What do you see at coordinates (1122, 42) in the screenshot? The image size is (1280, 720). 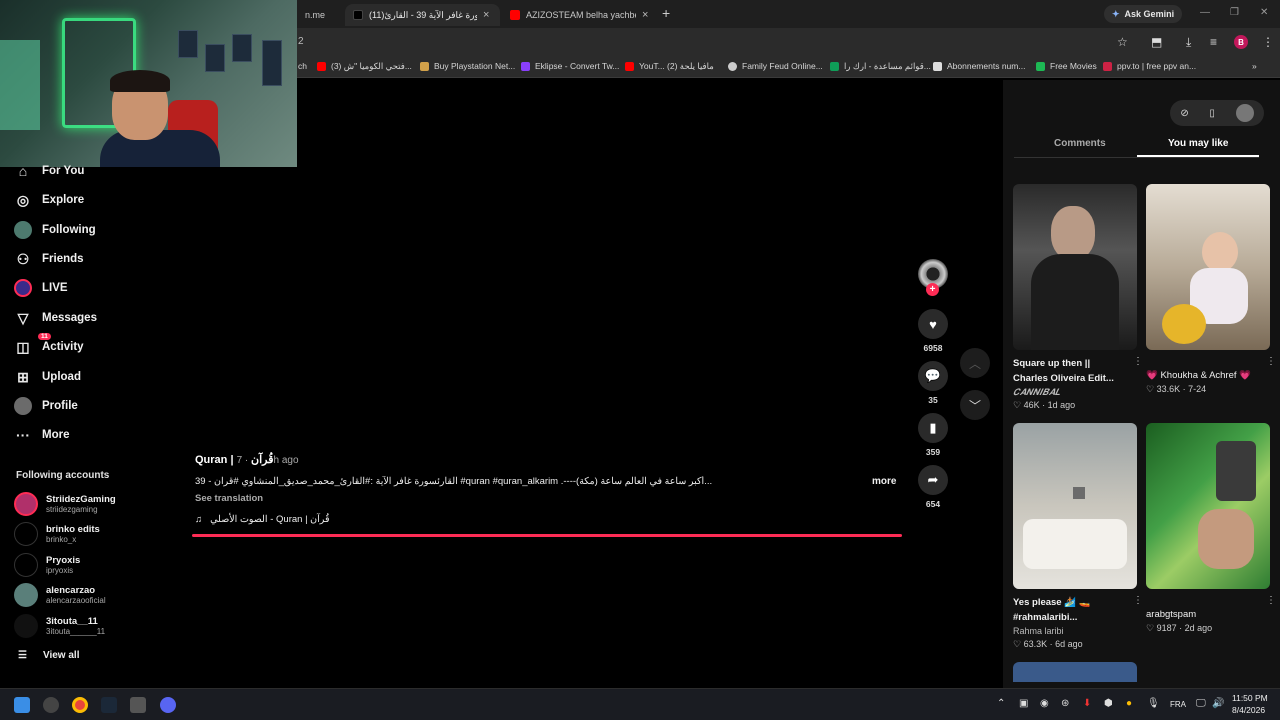 I see `star-icon: ☆` at bounding box center [1122, 42].